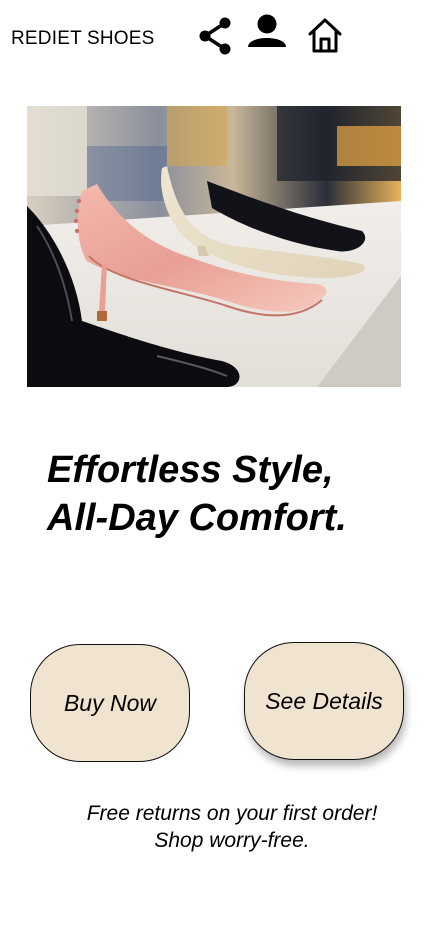 This screenshot has height=926, width=428. Describe the element at coordinates (197, 518) in the screenshot. I see `headline-line-2: All-Day Comfort.` at that location.